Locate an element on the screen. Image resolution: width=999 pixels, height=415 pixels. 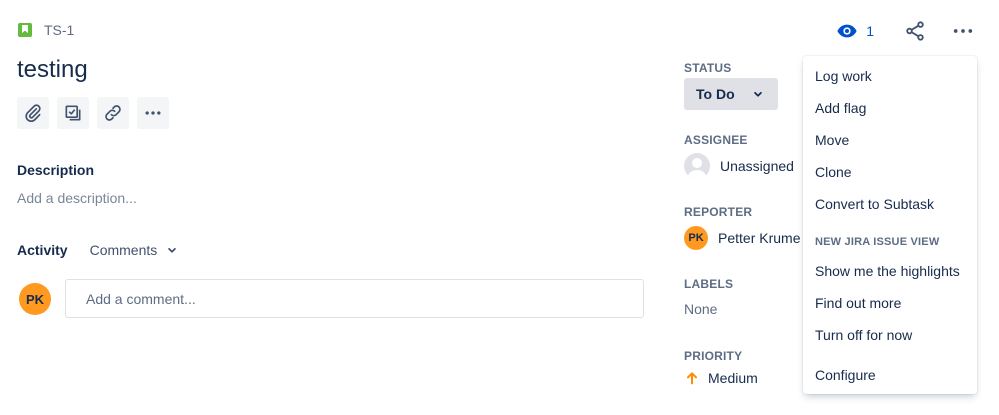
activity-heading: Activity is located at coordinates (42, 250).